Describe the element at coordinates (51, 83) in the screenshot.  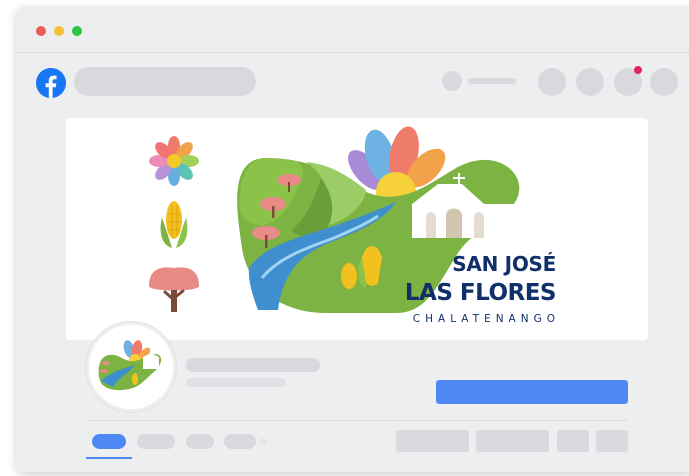
I see `facebook-logo-icon` at that location.